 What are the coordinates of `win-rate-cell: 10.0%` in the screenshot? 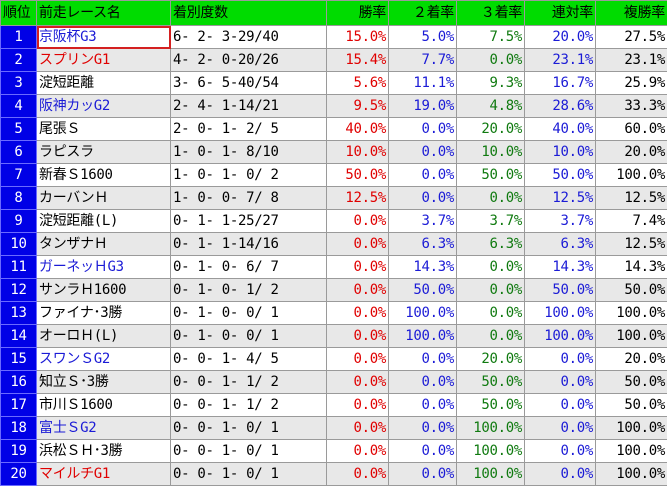 It's located at (357, 152).